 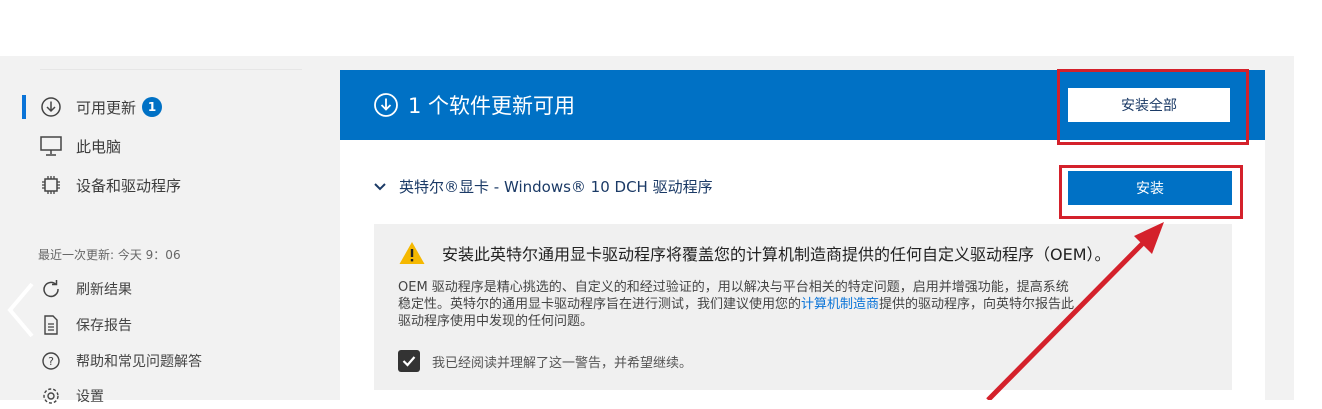 What do you see at coordinates (1307, 310) in the screenshot?
I see `carousel-next-icon` at bounding box center [1307, 310].